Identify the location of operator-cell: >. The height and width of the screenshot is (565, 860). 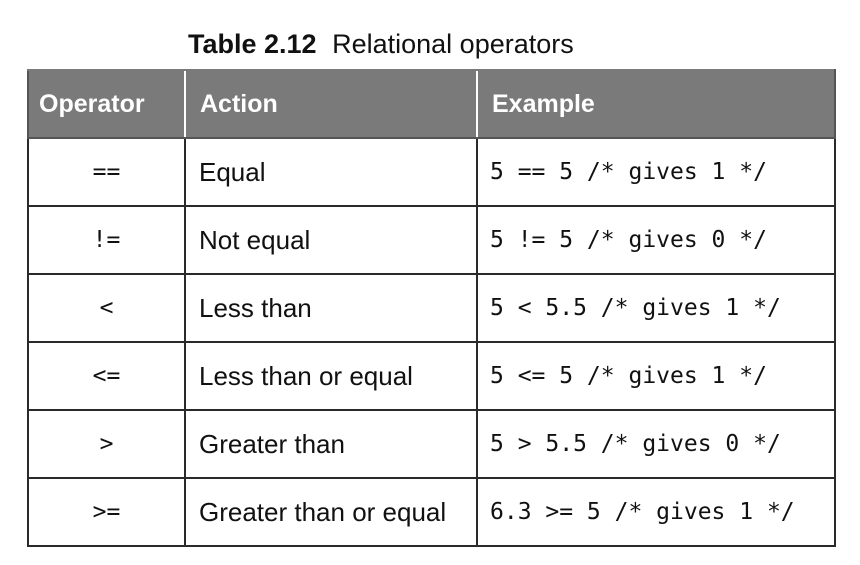
(106, 444).